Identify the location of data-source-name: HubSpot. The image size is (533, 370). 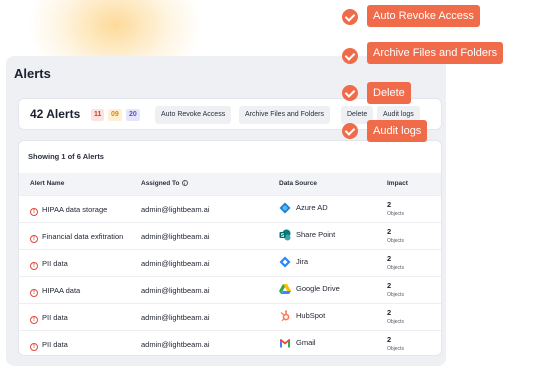
(311, 315).